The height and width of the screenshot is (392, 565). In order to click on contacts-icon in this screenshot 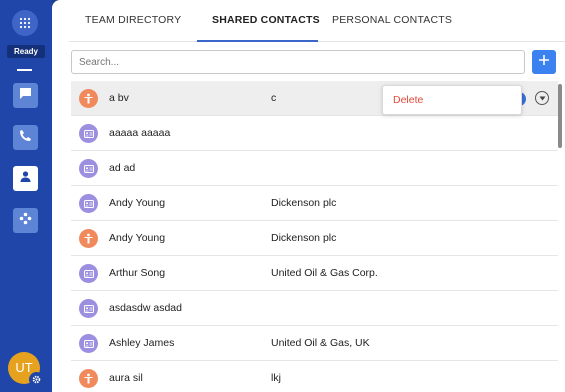, I will do `click(25, 179)`.